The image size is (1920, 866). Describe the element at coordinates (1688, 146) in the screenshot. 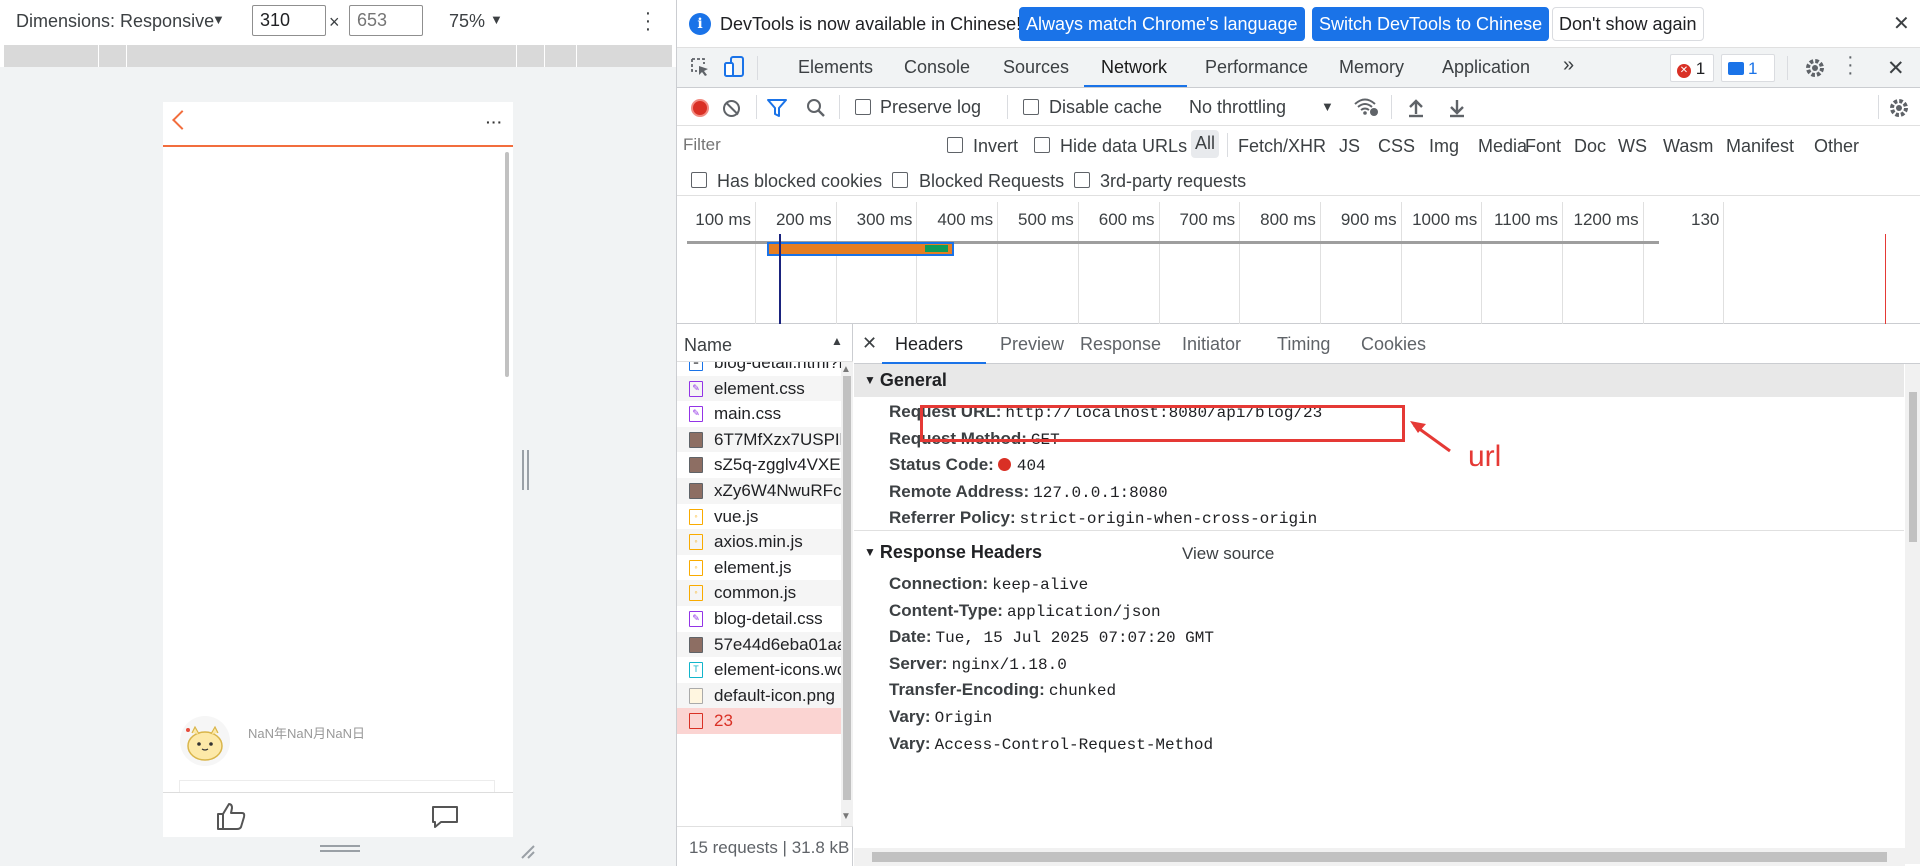

I see `type-filter-wasm: Wasm` at that location.